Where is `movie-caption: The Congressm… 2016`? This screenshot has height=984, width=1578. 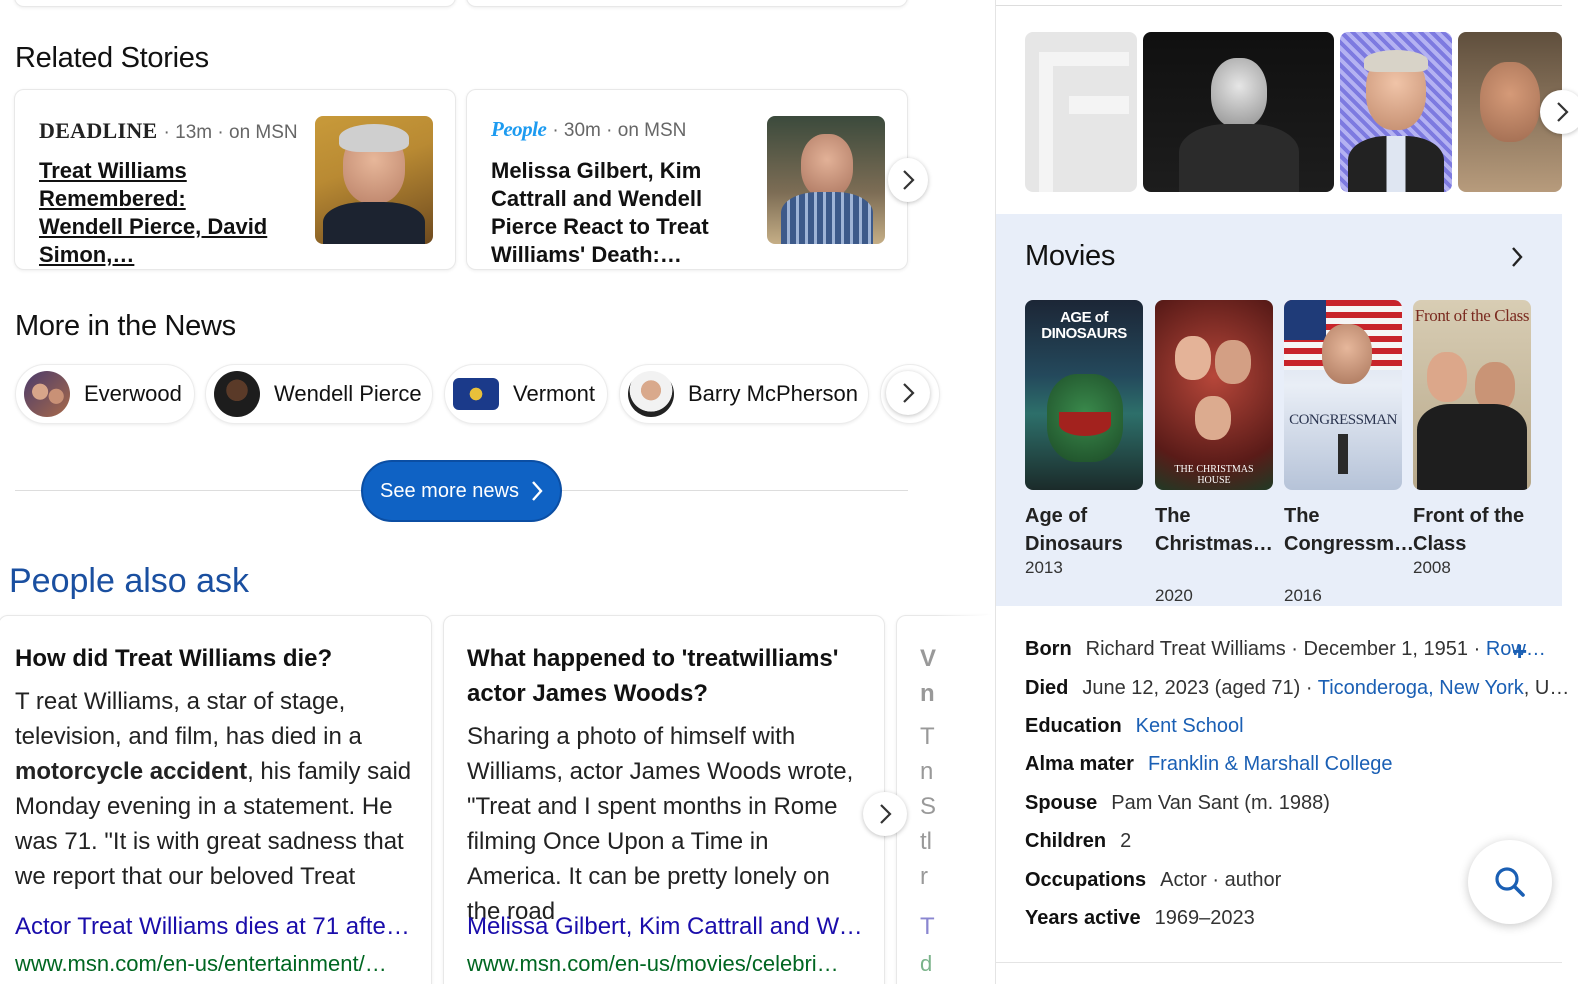
movie-caption: The Congressm… 2016 is located at coordinates (1349, 554).